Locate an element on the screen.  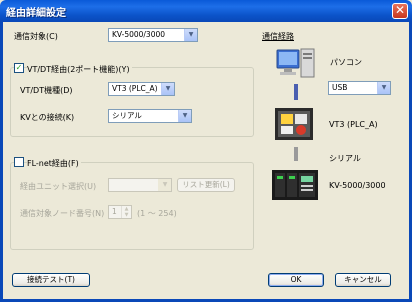
kv-conn-value: シリアル is located at coordinates (127, 115).